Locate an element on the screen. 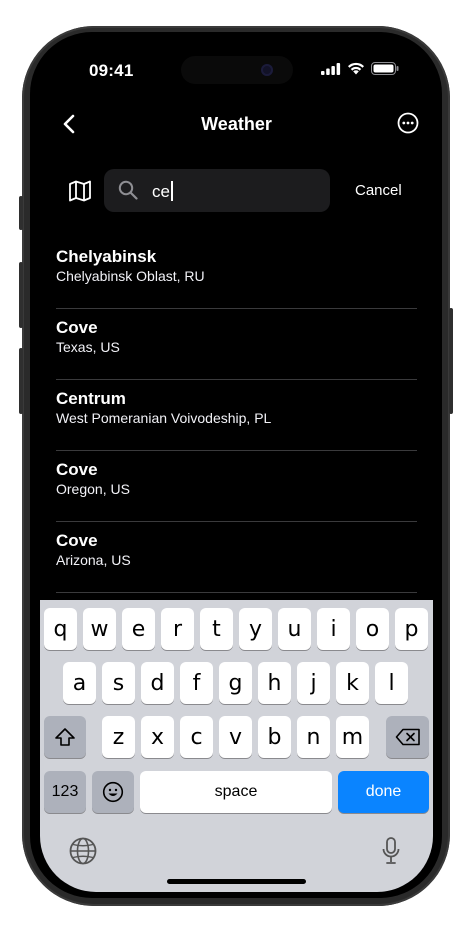  key-c: c is located at coordinates (196, 737).